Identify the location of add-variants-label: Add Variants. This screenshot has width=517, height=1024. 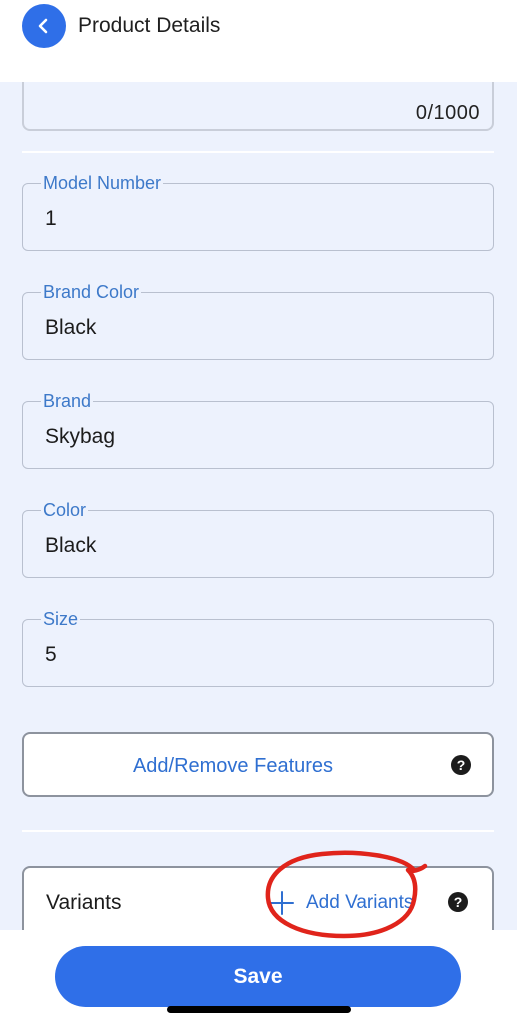
(360, 902).